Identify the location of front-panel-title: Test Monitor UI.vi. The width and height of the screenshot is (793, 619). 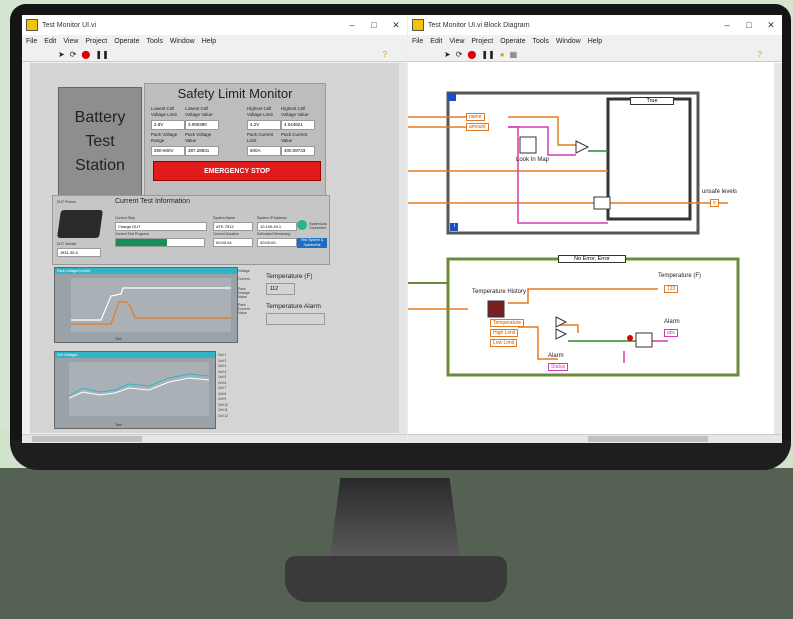
(69, 25).